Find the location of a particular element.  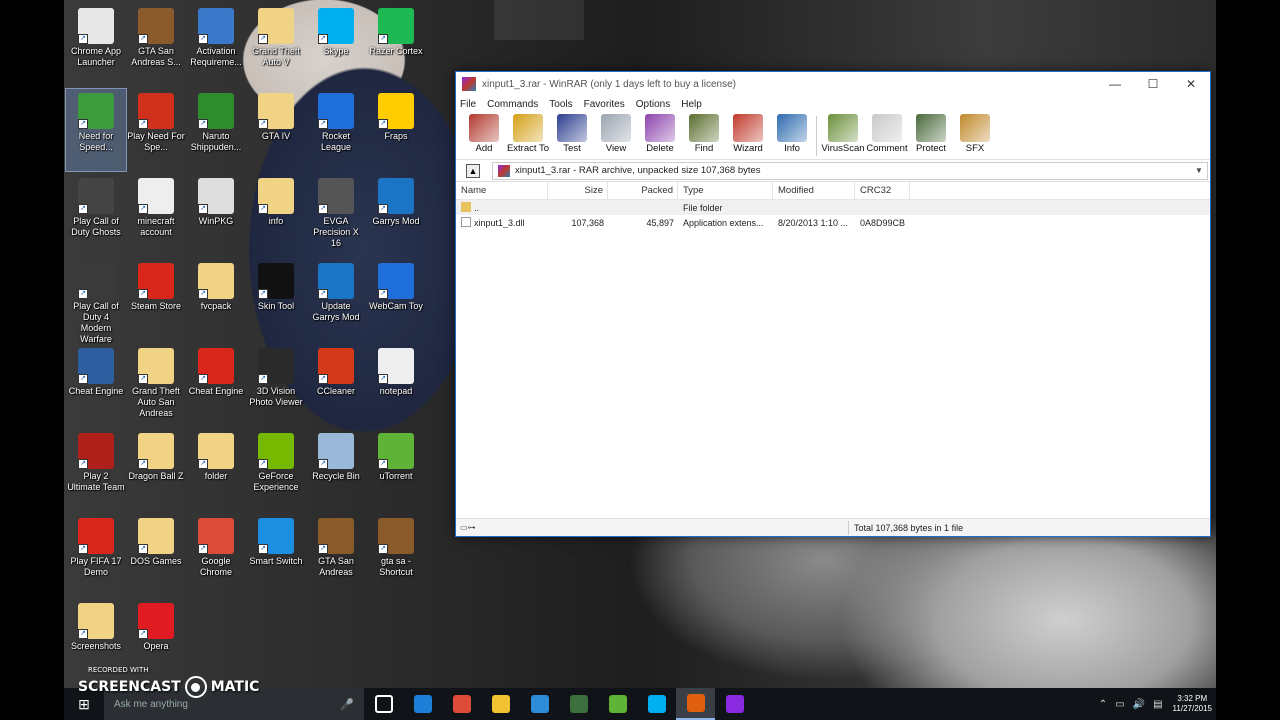

maximize-button: ☐ is located at coordinates (1153, 84).